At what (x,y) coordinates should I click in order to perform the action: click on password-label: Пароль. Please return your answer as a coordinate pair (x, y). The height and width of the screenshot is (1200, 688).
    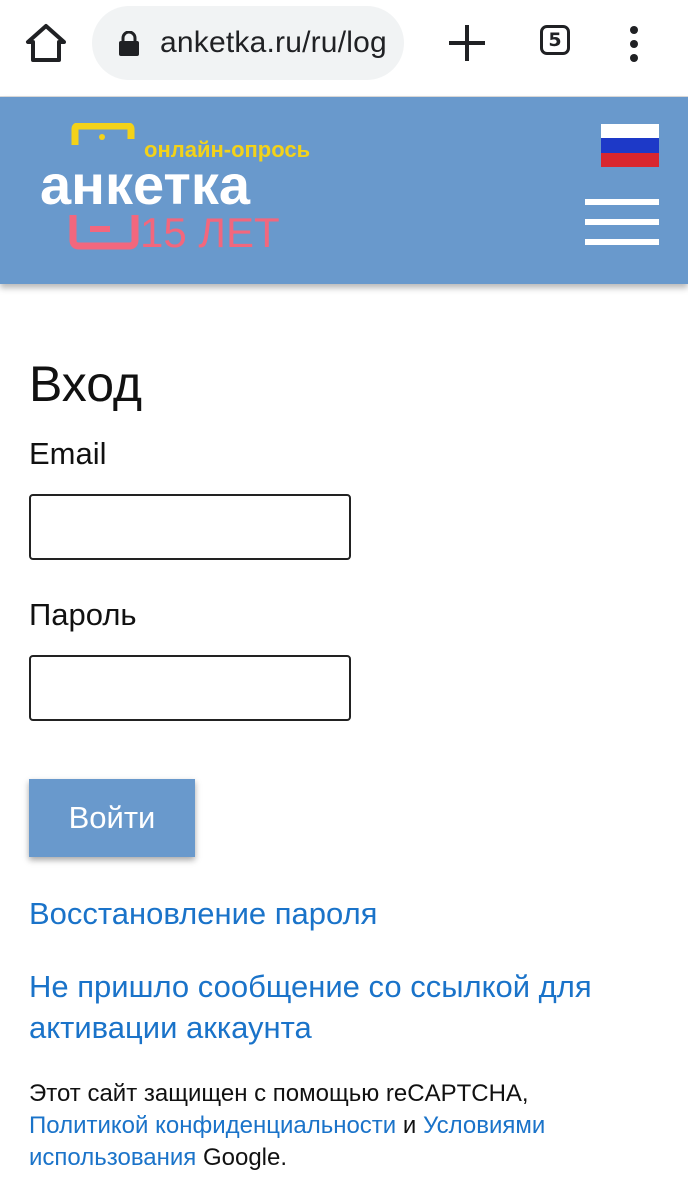
    Looking at the image, I should click on (83, 614).